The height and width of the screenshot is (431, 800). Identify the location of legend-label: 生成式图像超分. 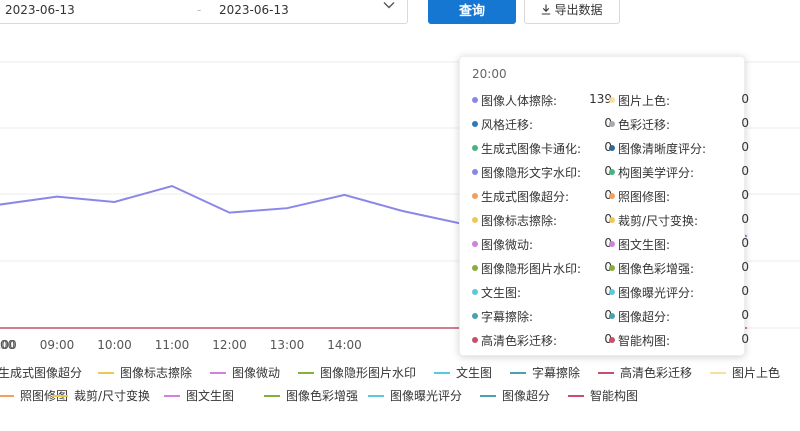
(41, 373).